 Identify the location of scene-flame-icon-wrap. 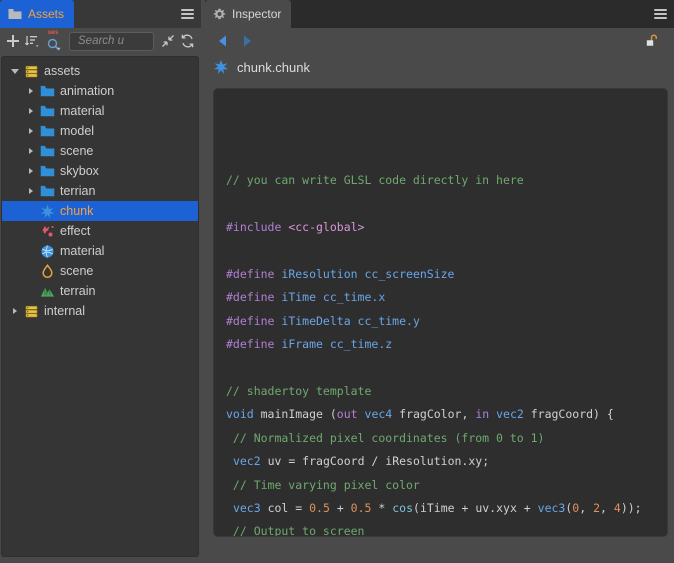
(47, 271).